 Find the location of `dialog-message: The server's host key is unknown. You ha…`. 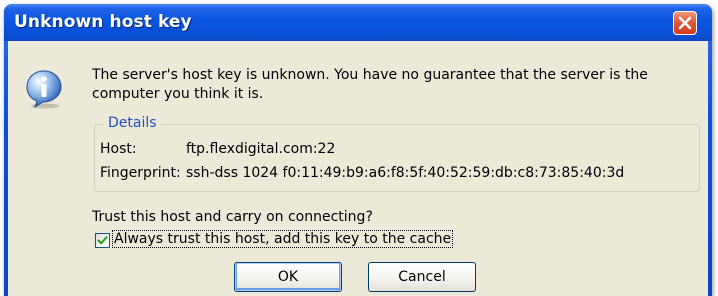

dialog-message: The server's host key is unknown. You ha… is located at coordinates (370, 84).